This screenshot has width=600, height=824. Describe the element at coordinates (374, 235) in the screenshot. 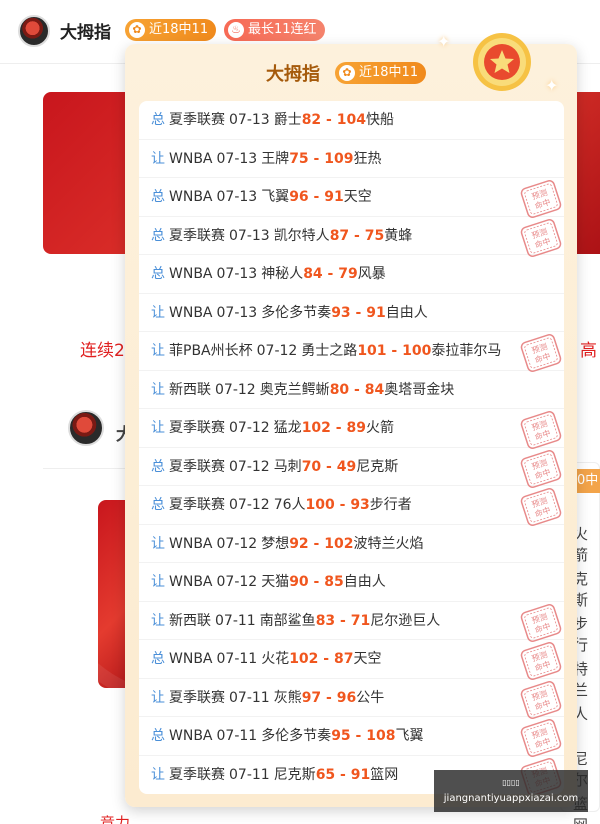

I see `score-b: 75` at that location.